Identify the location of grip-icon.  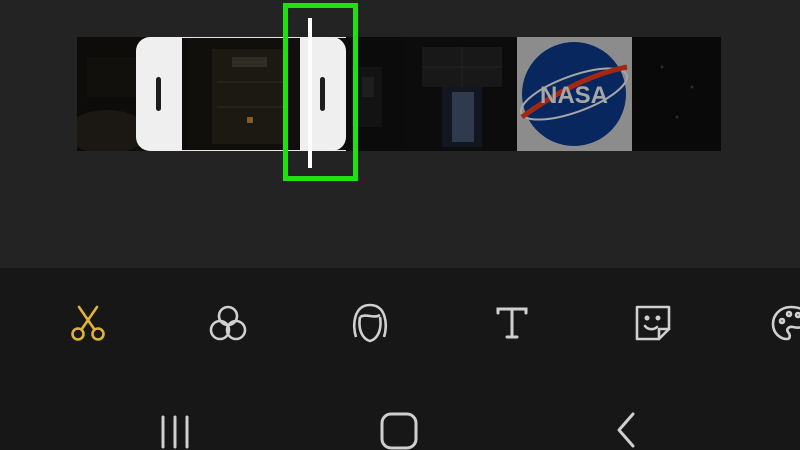
(158, 94).